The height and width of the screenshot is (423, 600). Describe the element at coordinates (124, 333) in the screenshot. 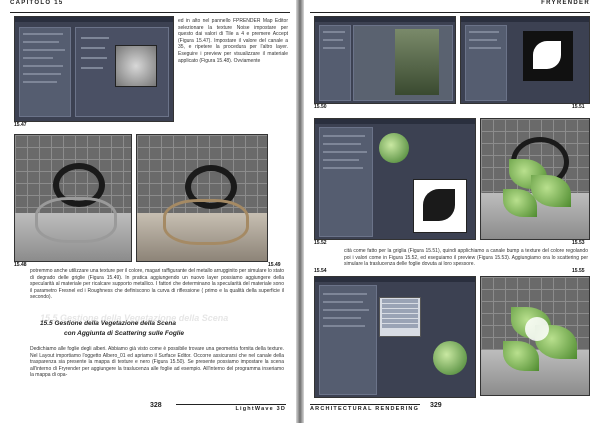

I see `section-title-line-2: con Aggiunta di Scattering sulle Foglie` at that location.